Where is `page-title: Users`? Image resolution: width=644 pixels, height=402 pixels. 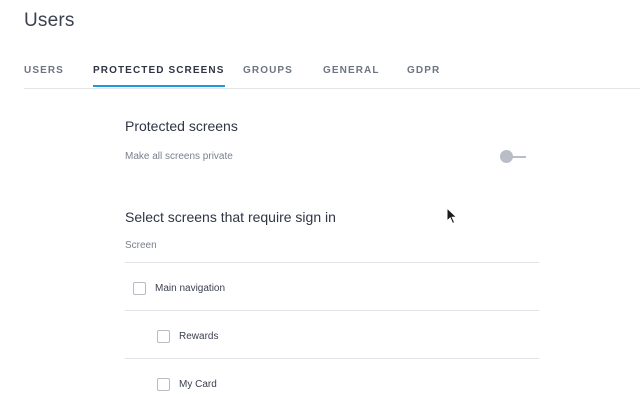 page-title: Users is located at coordinates (49, 20).